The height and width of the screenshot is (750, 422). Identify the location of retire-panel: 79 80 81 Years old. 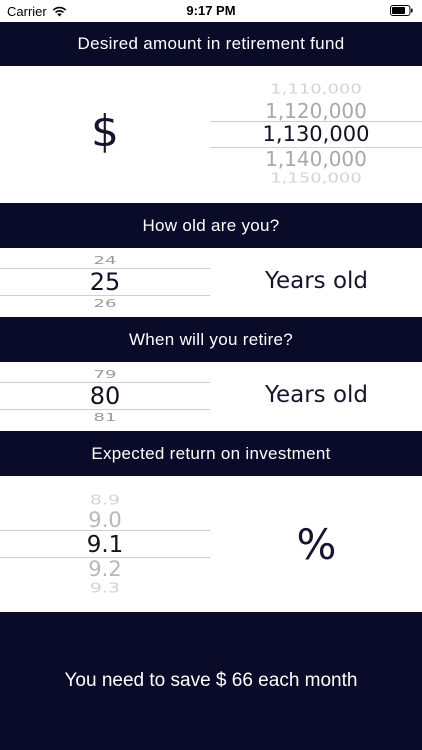
(211, 396).